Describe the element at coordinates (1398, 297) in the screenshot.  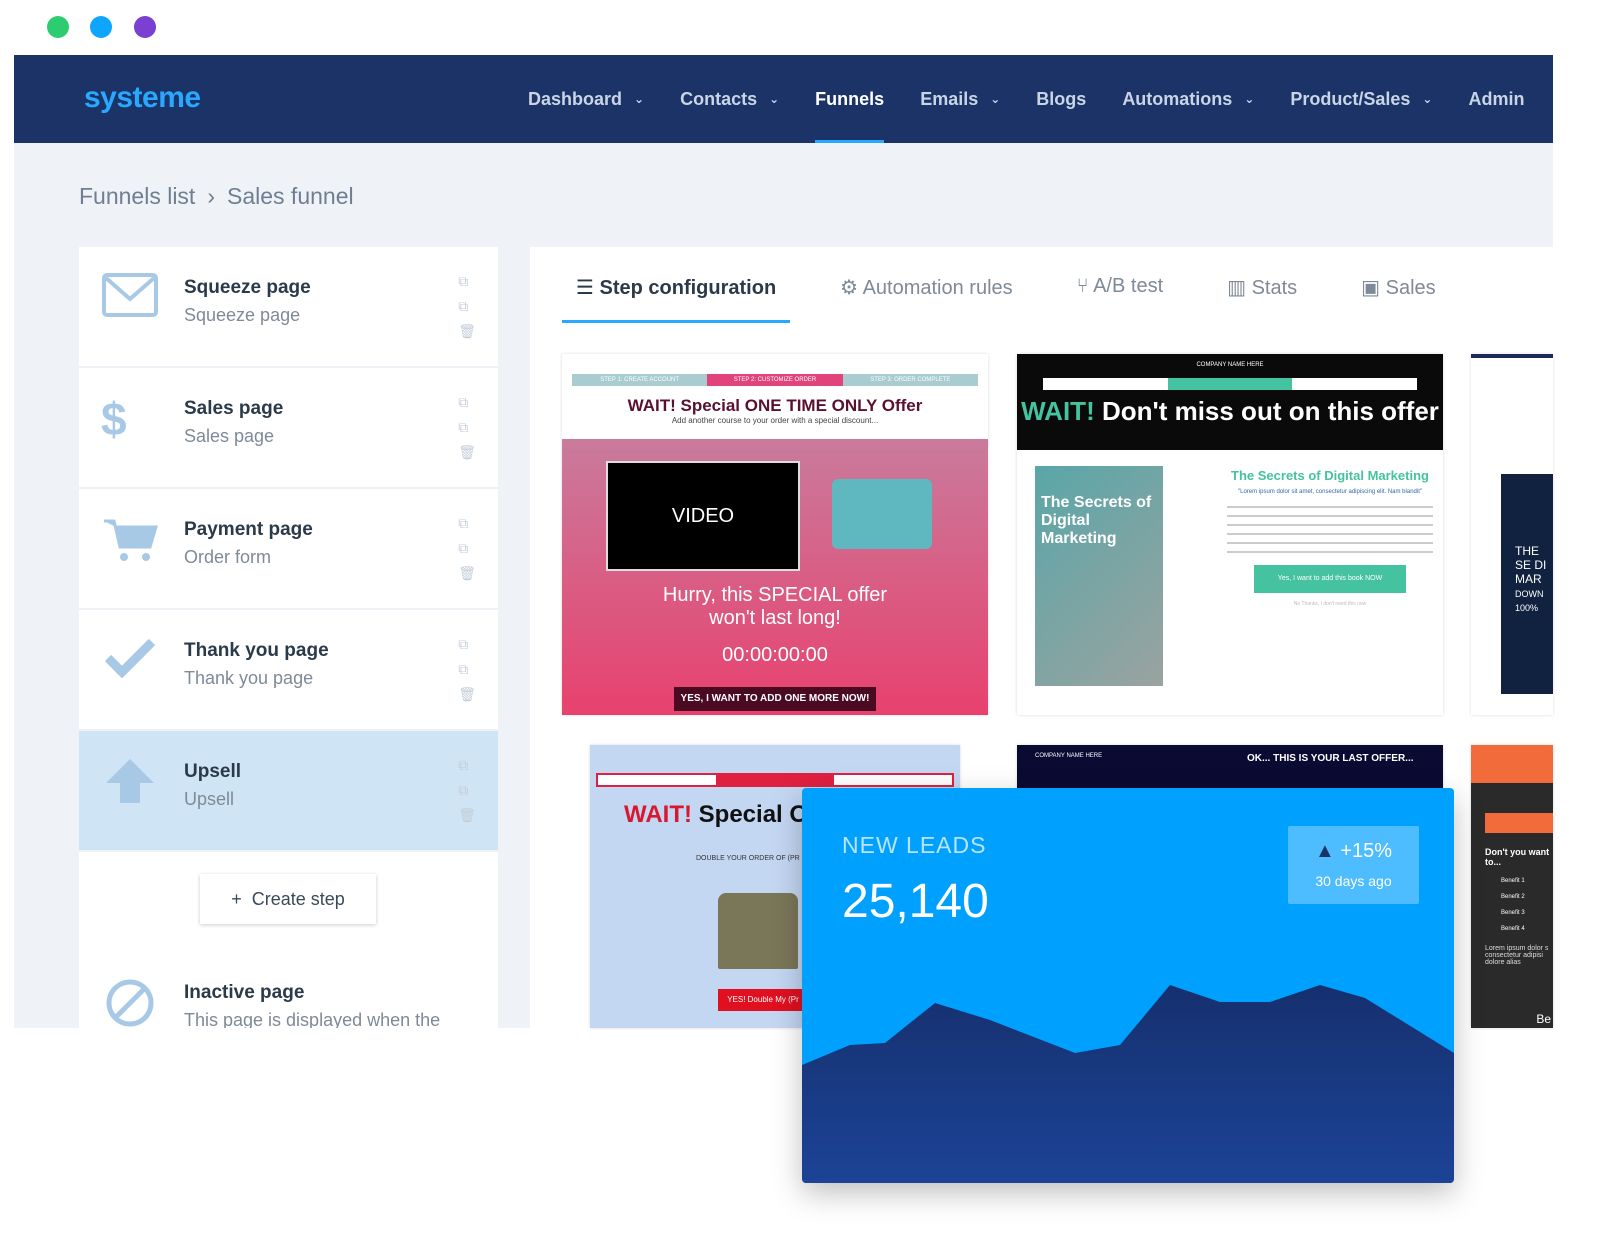
I see `tab-sales: ▣ Sales` at that location.